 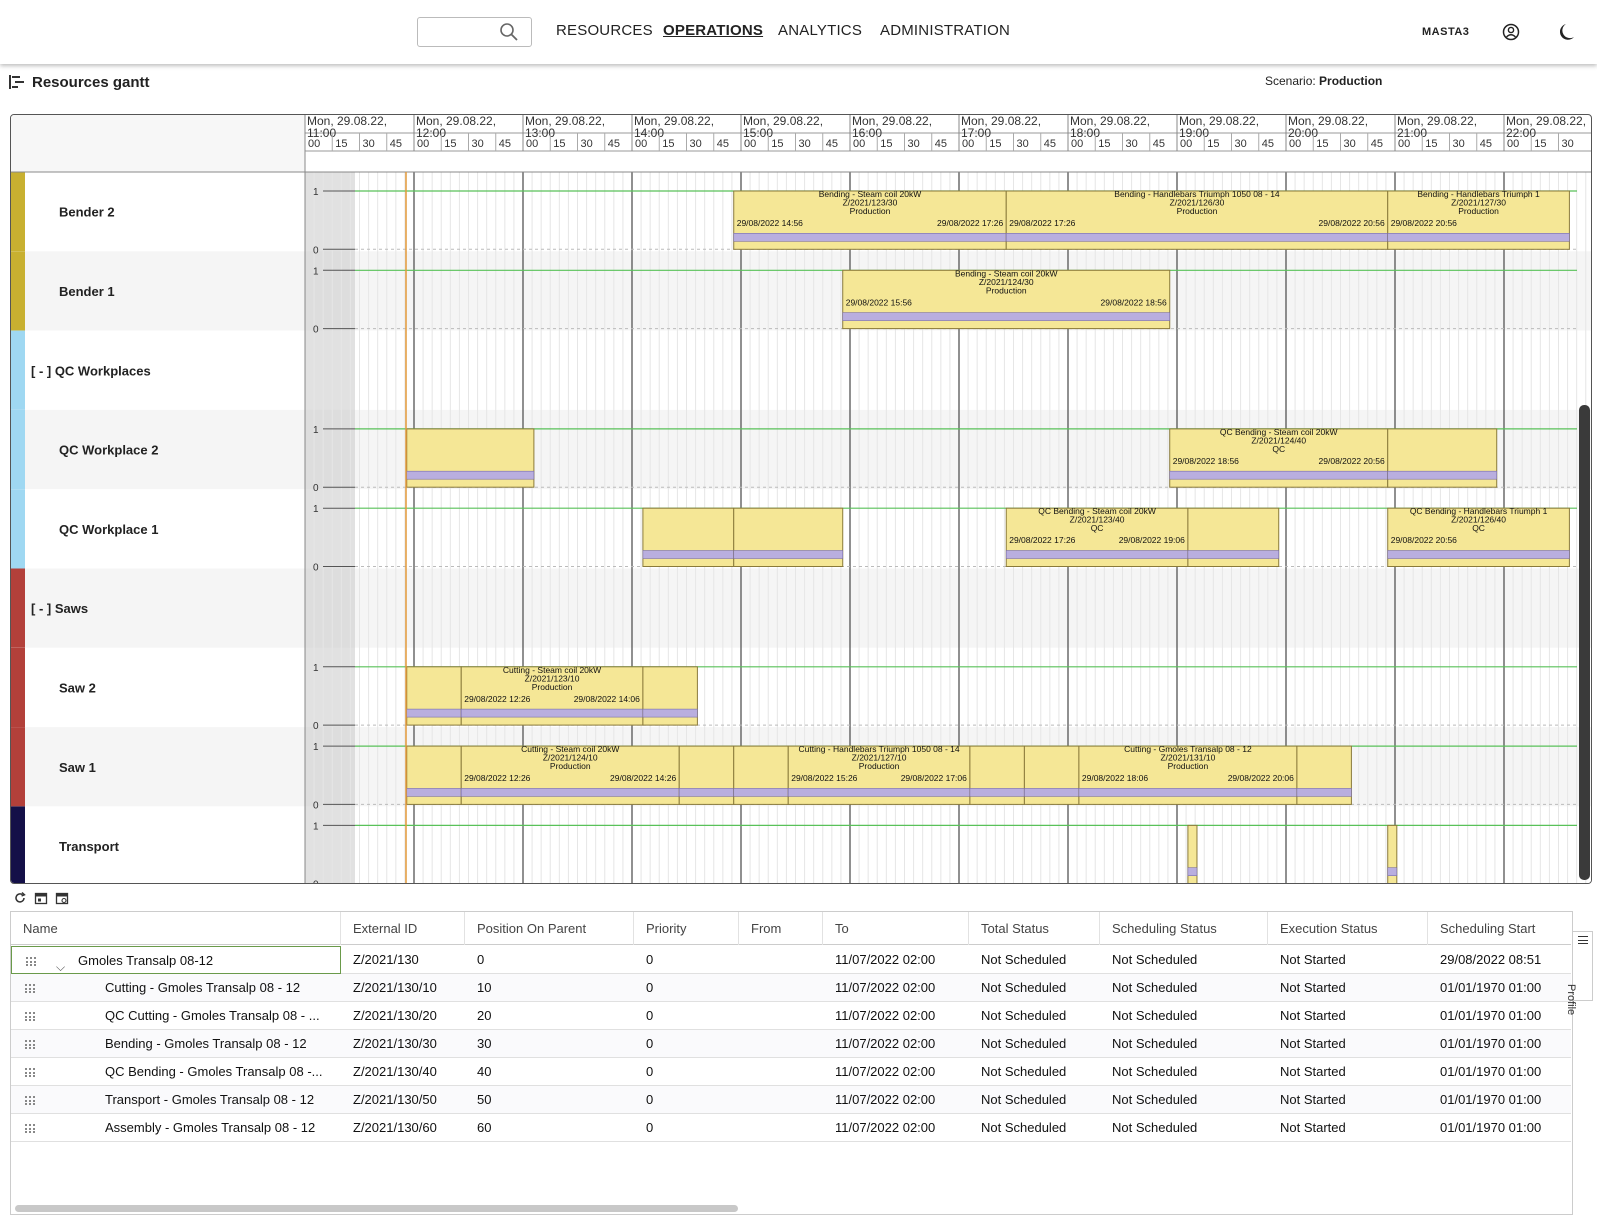 I want to click on calendar-range-icon, so click(x=62, y=898).